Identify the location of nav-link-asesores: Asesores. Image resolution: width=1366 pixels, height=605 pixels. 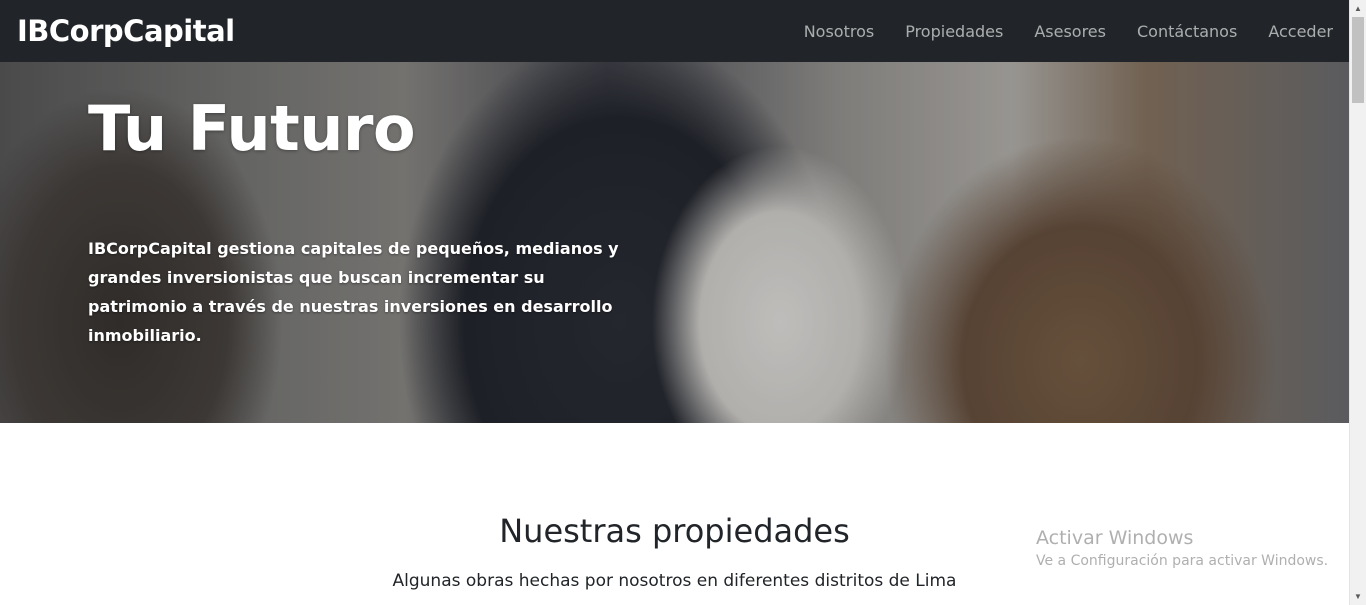
(1054, 31).